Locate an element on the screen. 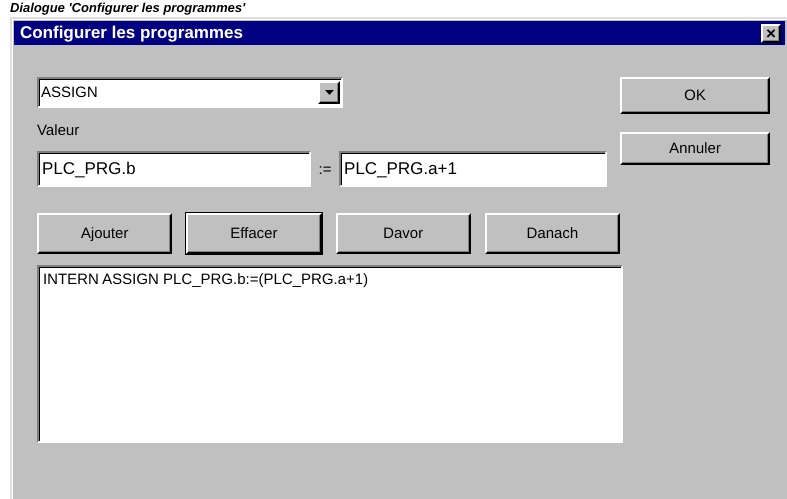  assign-operator: := is located at coordinates (325, 169).